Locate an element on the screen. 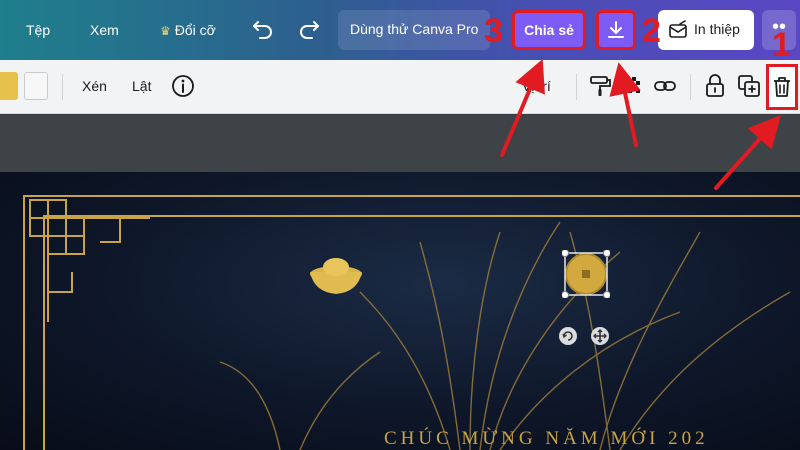 This screenshot has width=800, height=450. selected-coin-element is located at coordinates (586, 274).